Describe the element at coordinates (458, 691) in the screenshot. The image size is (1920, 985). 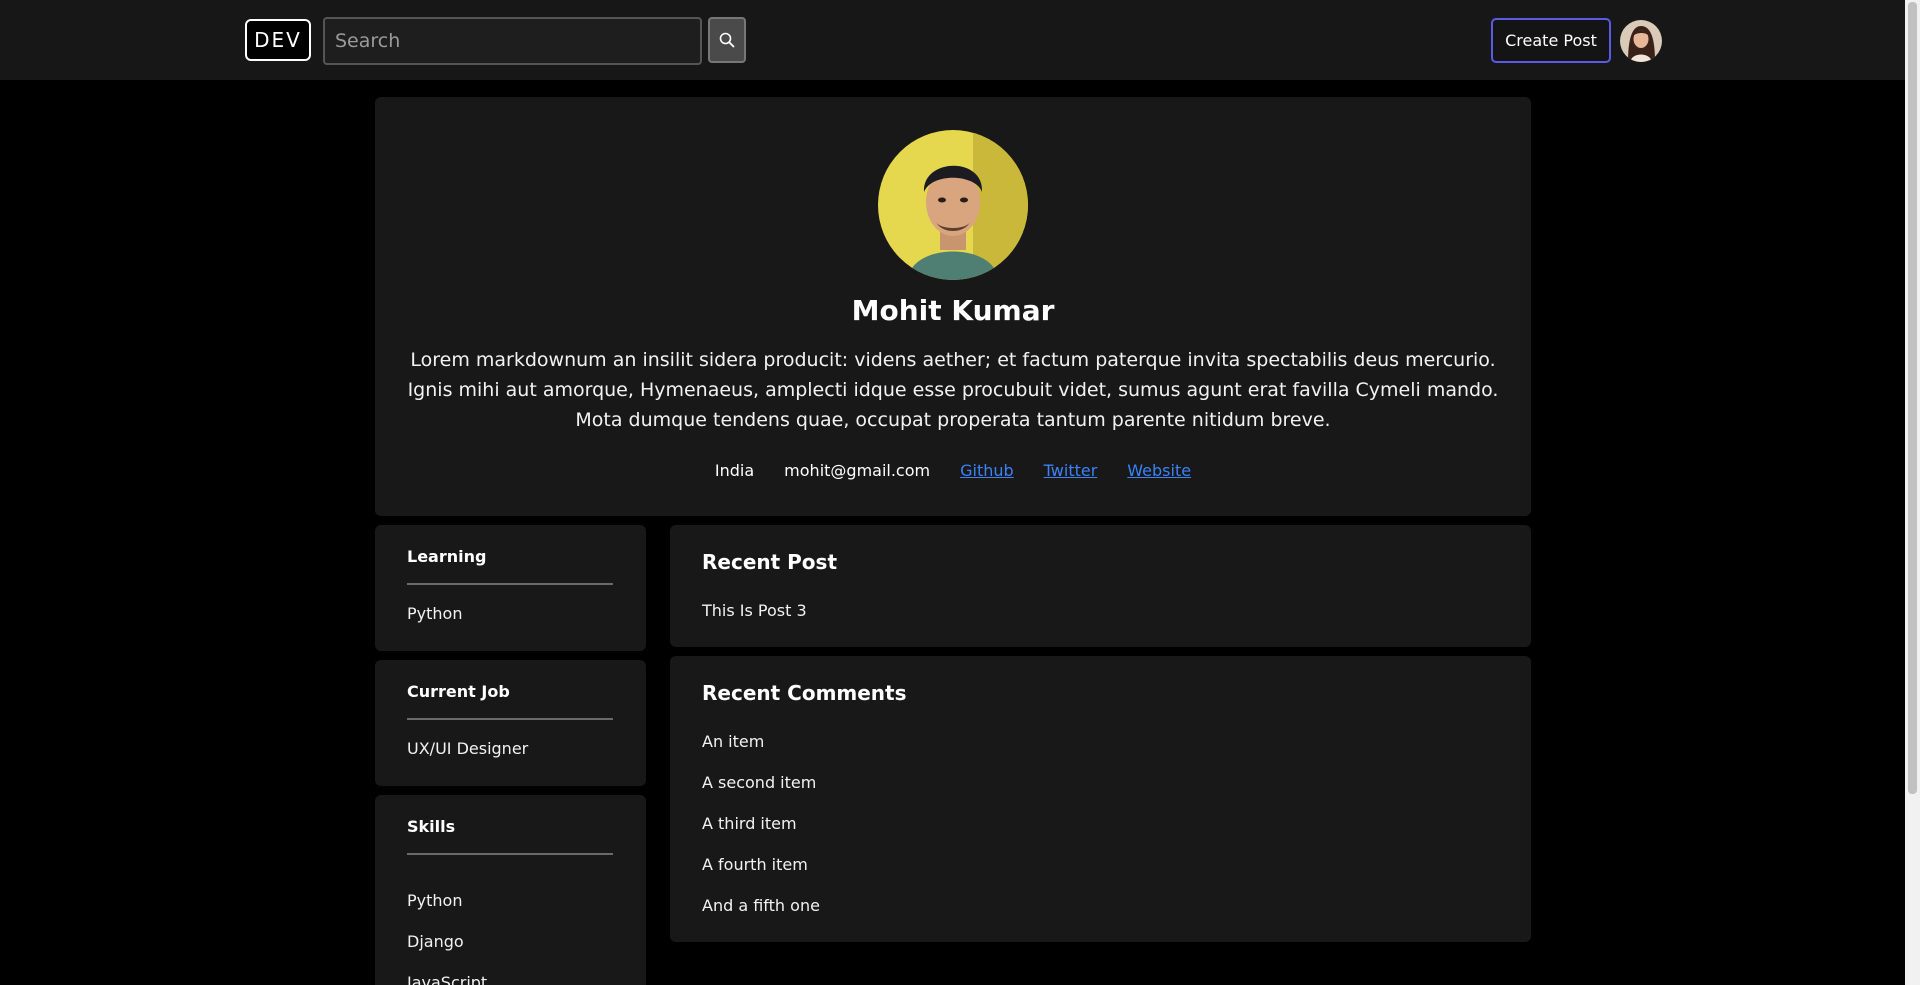
I see `current-job-title: Current Job` at that location.